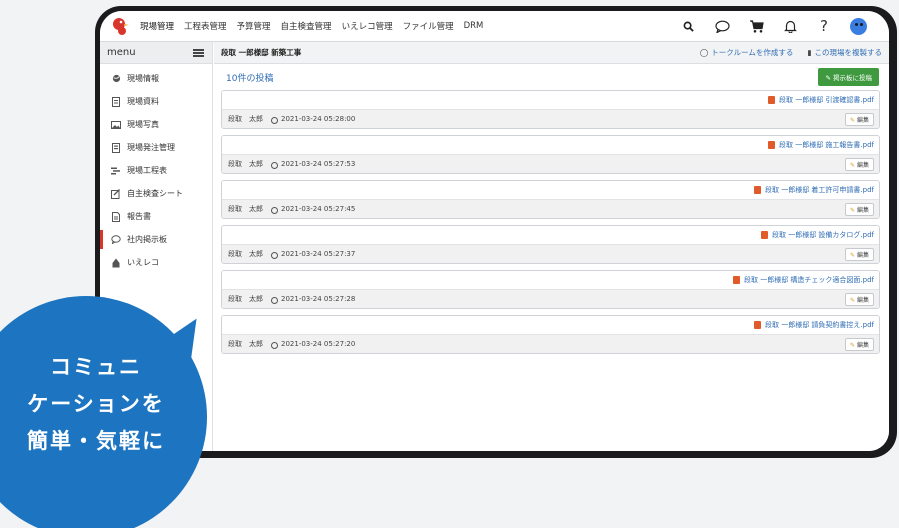 The height and width of the screenshot is (528, 899). What do you see at coordinates (688, 26) in the screenshot?
I see `search-icon` at bounding box center [688, 26].